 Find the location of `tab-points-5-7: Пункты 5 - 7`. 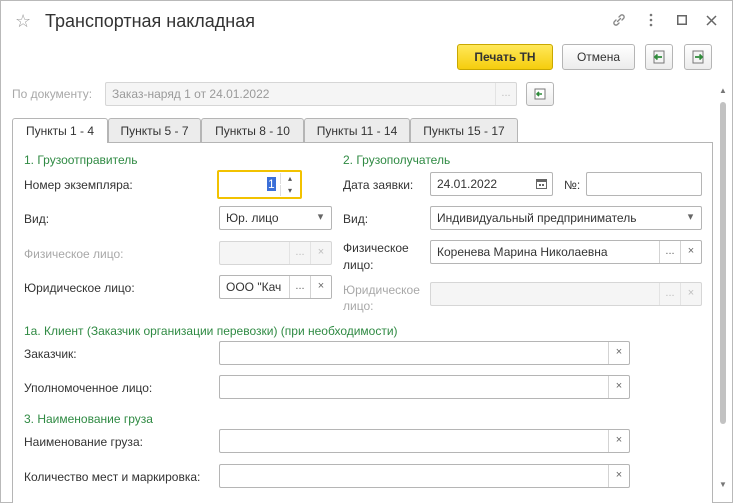

tab-points-5-7: Пункты 5 - 7 is located at coordinates (154, 130).